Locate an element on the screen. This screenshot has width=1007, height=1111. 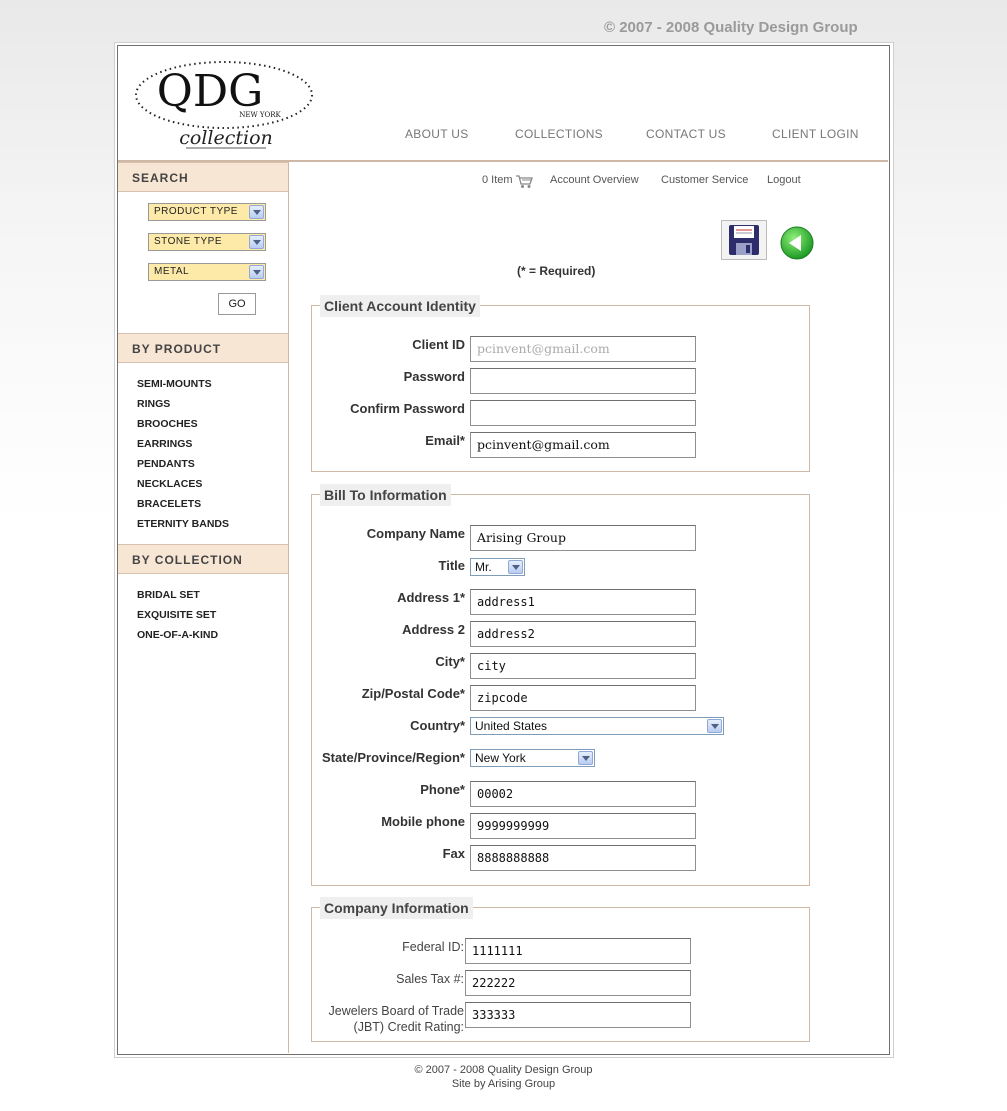
floppy-disk-icon is located at coordinates (744, 240).